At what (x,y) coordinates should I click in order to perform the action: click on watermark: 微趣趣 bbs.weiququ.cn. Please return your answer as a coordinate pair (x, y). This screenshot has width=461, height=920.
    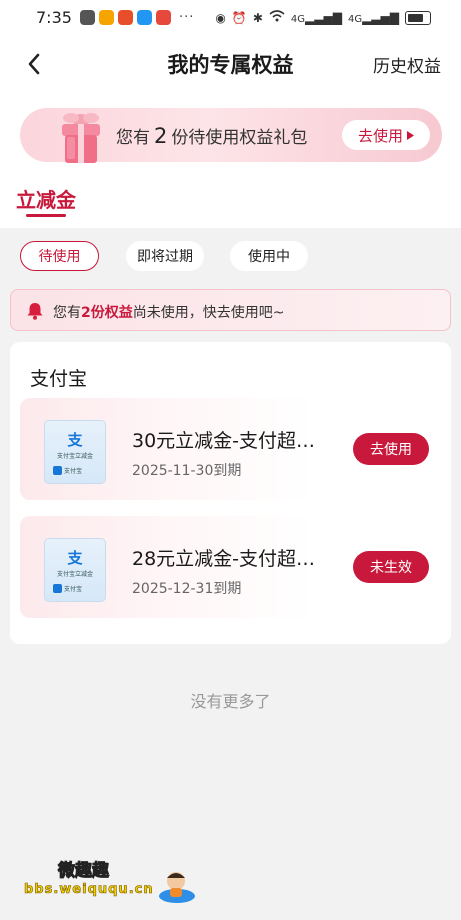
    Looking at the image, I should click on (106, 882).